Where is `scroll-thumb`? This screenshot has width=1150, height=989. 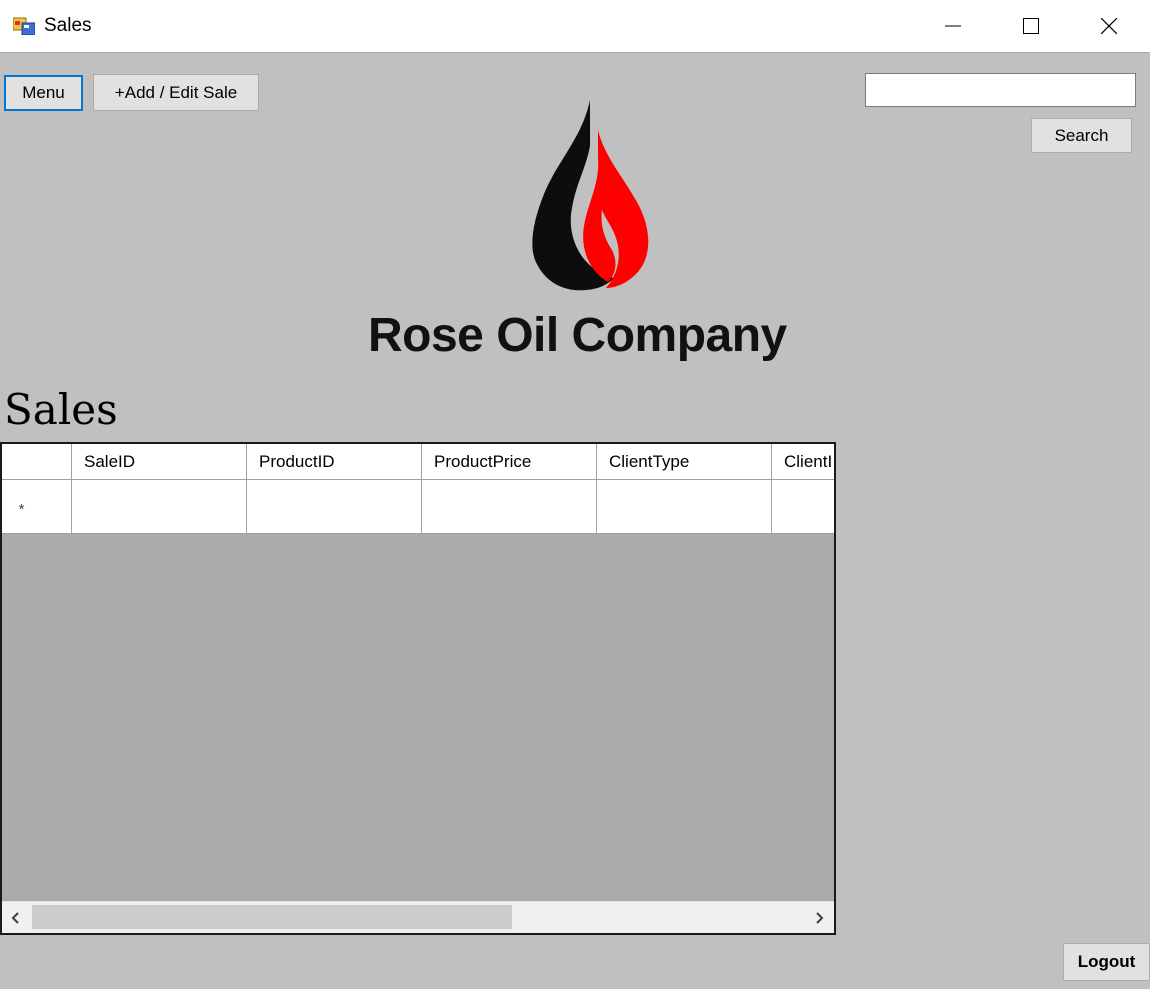
scroll-thumb is located at coordinates (272, 917).